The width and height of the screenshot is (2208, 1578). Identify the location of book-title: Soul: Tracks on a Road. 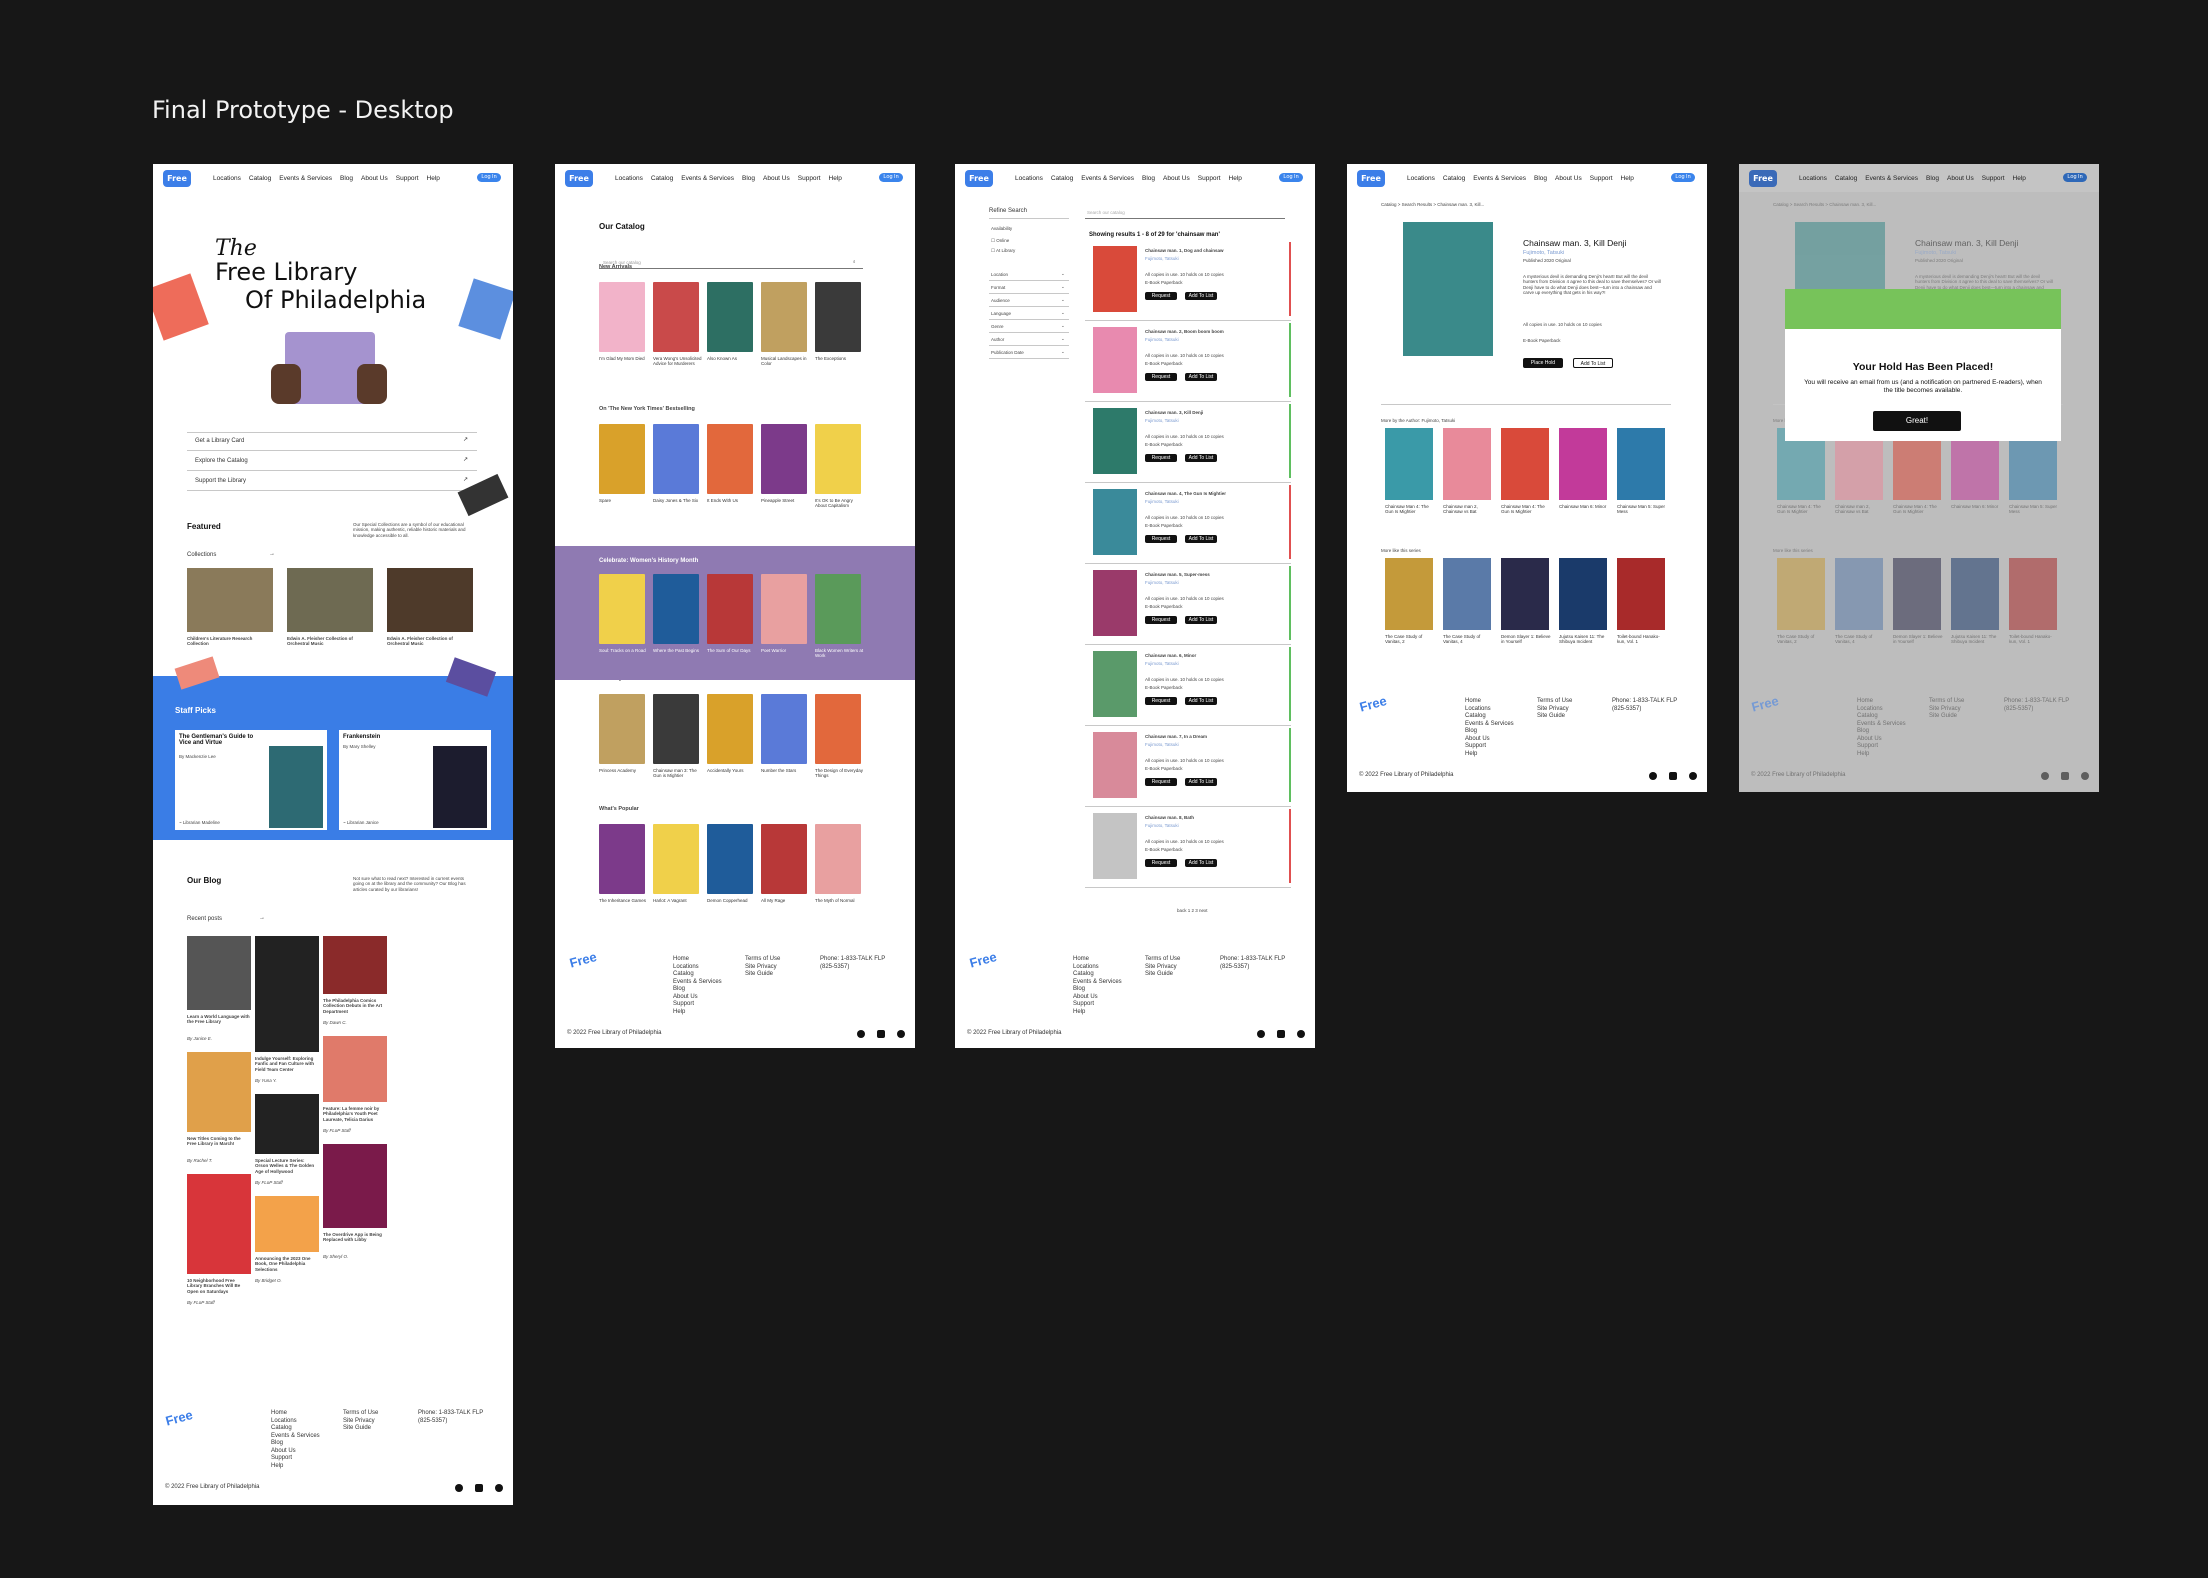
(624, 650).